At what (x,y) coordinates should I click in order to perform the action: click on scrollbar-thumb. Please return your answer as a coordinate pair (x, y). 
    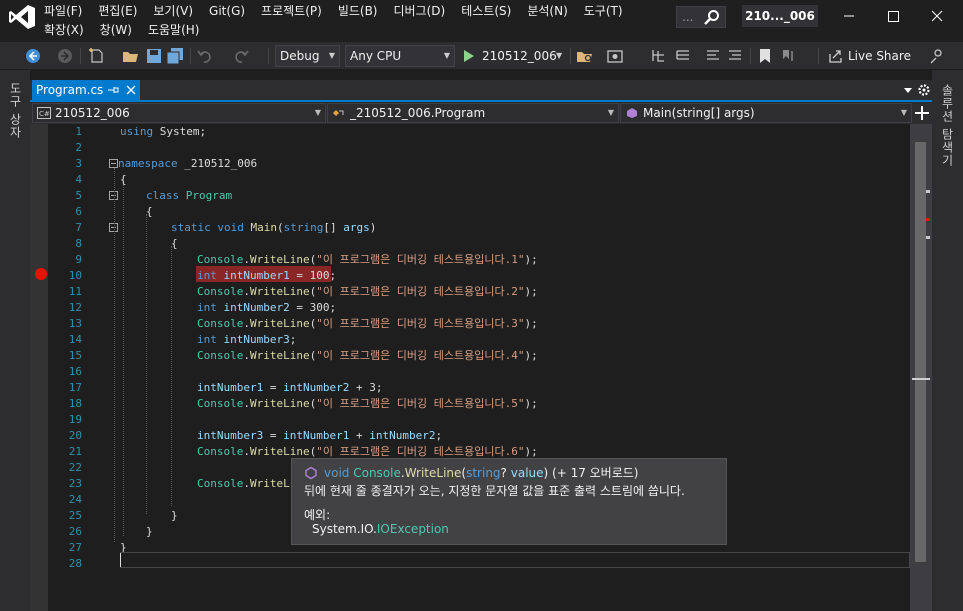
    Looking at the image, I should click on (920, 352).